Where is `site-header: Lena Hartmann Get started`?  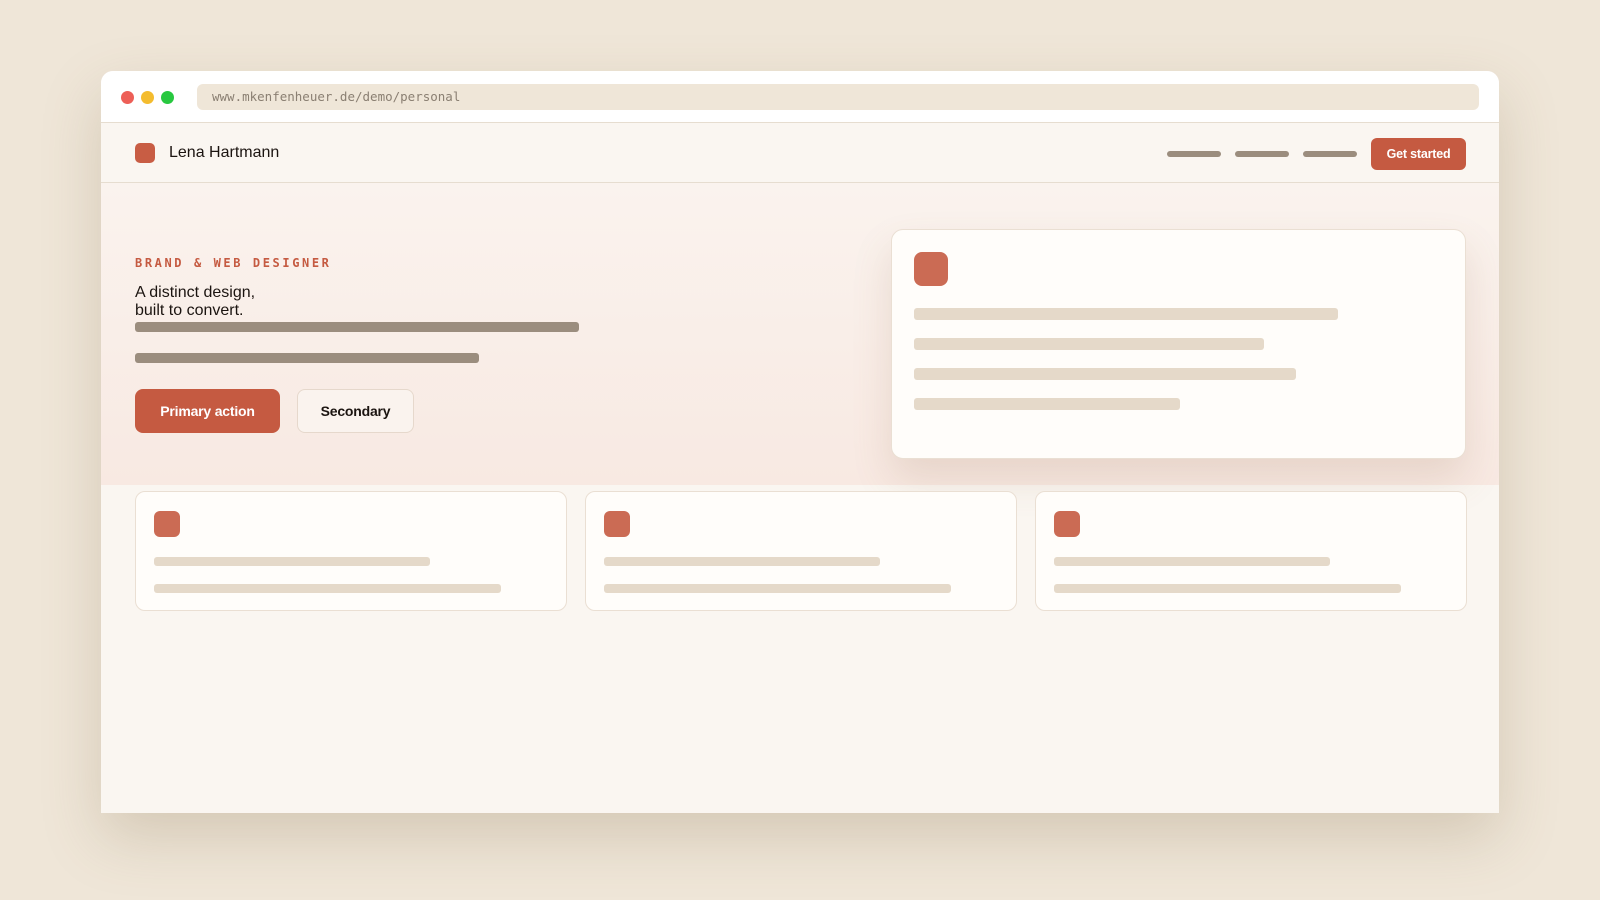 site-header: Lena Hartmann Get started is located at coordinates (800, 153).